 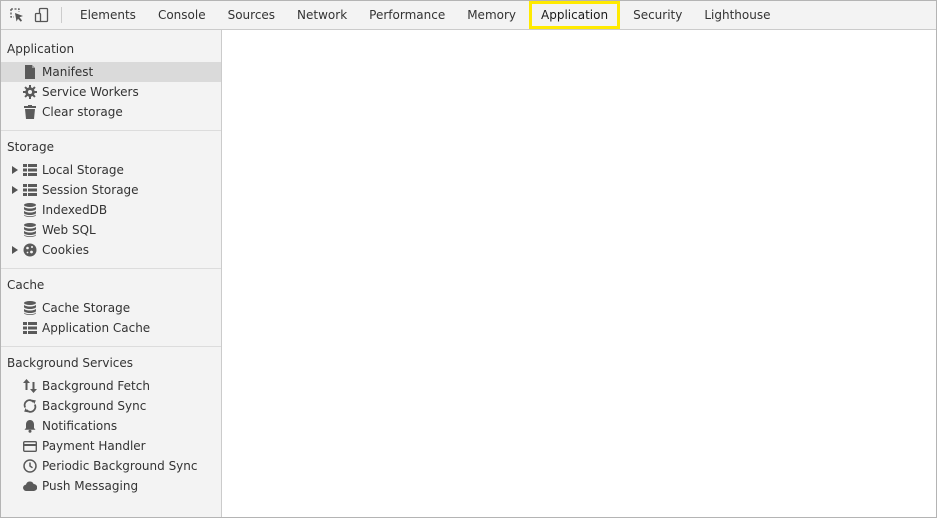 What do you see at coordinates (80, 426) in the screenshot?
I see `sidebar-item-label: Notifications` at bounding box center [80, 426].